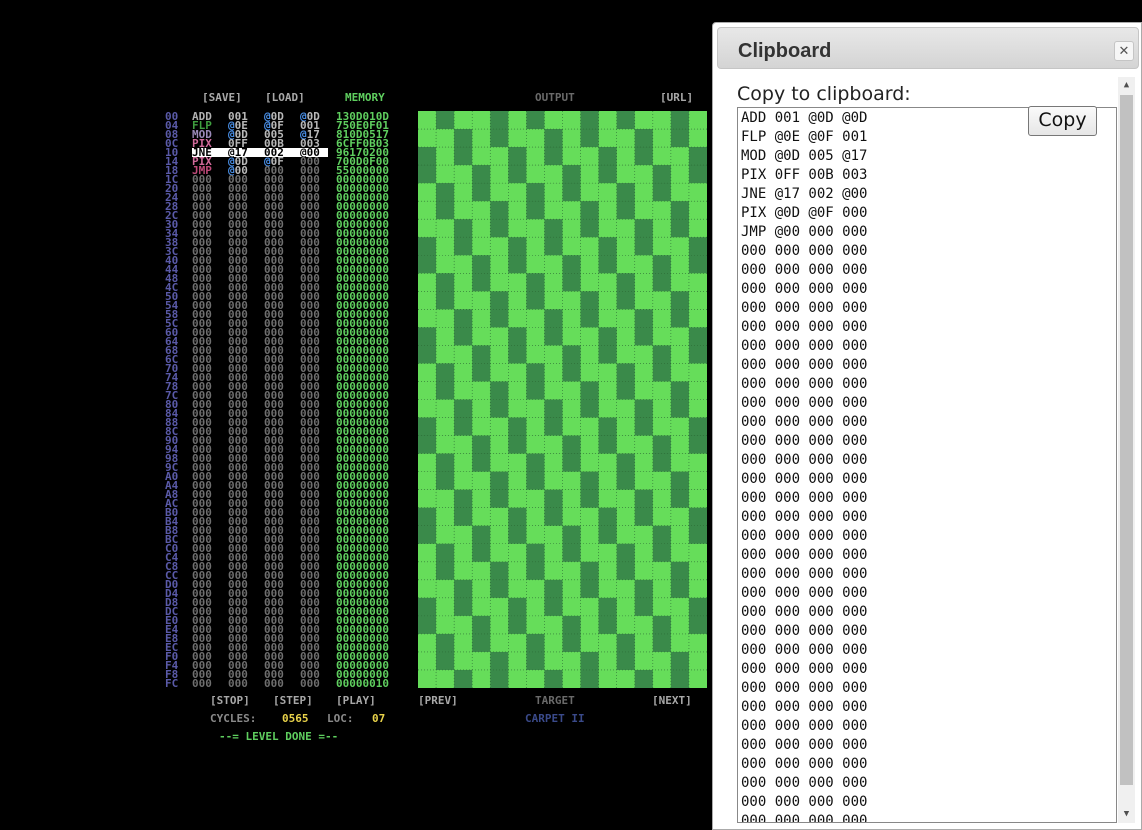  What do you see at coordinates (202, 683) in the screenshot?
I see `opcode: 000` at bounding box center [202, 683].